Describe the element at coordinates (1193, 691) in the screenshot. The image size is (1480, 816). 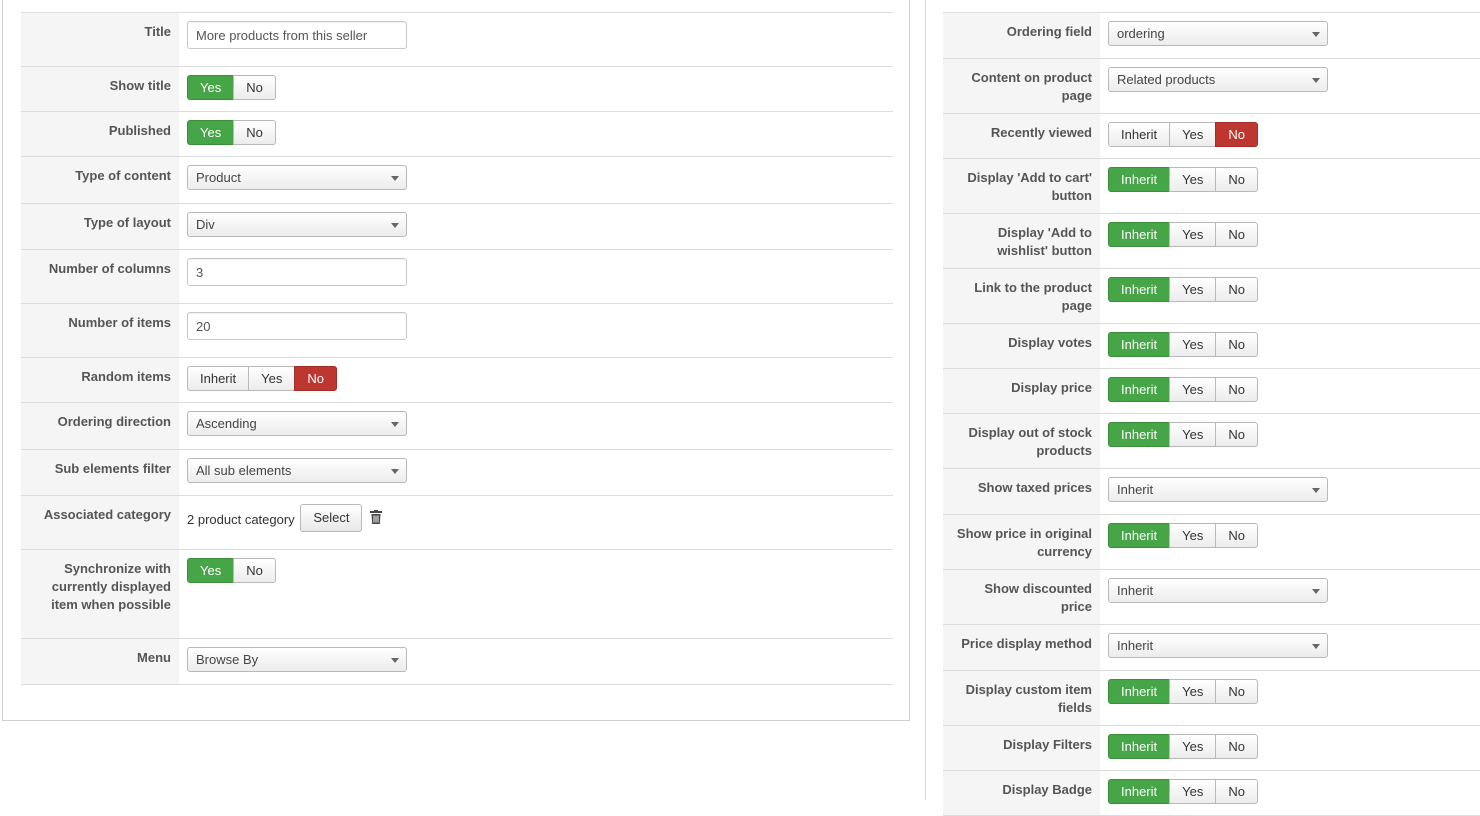
I see `custom-item-fields-yes-button: Yes` at that location.